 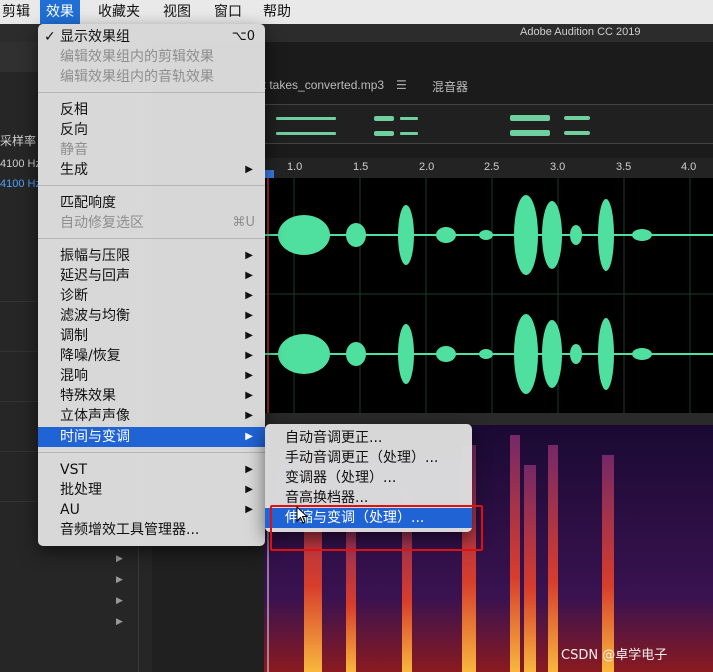 I want to click on ruler-tick-label: 1.5, so click(x=361, y=167).